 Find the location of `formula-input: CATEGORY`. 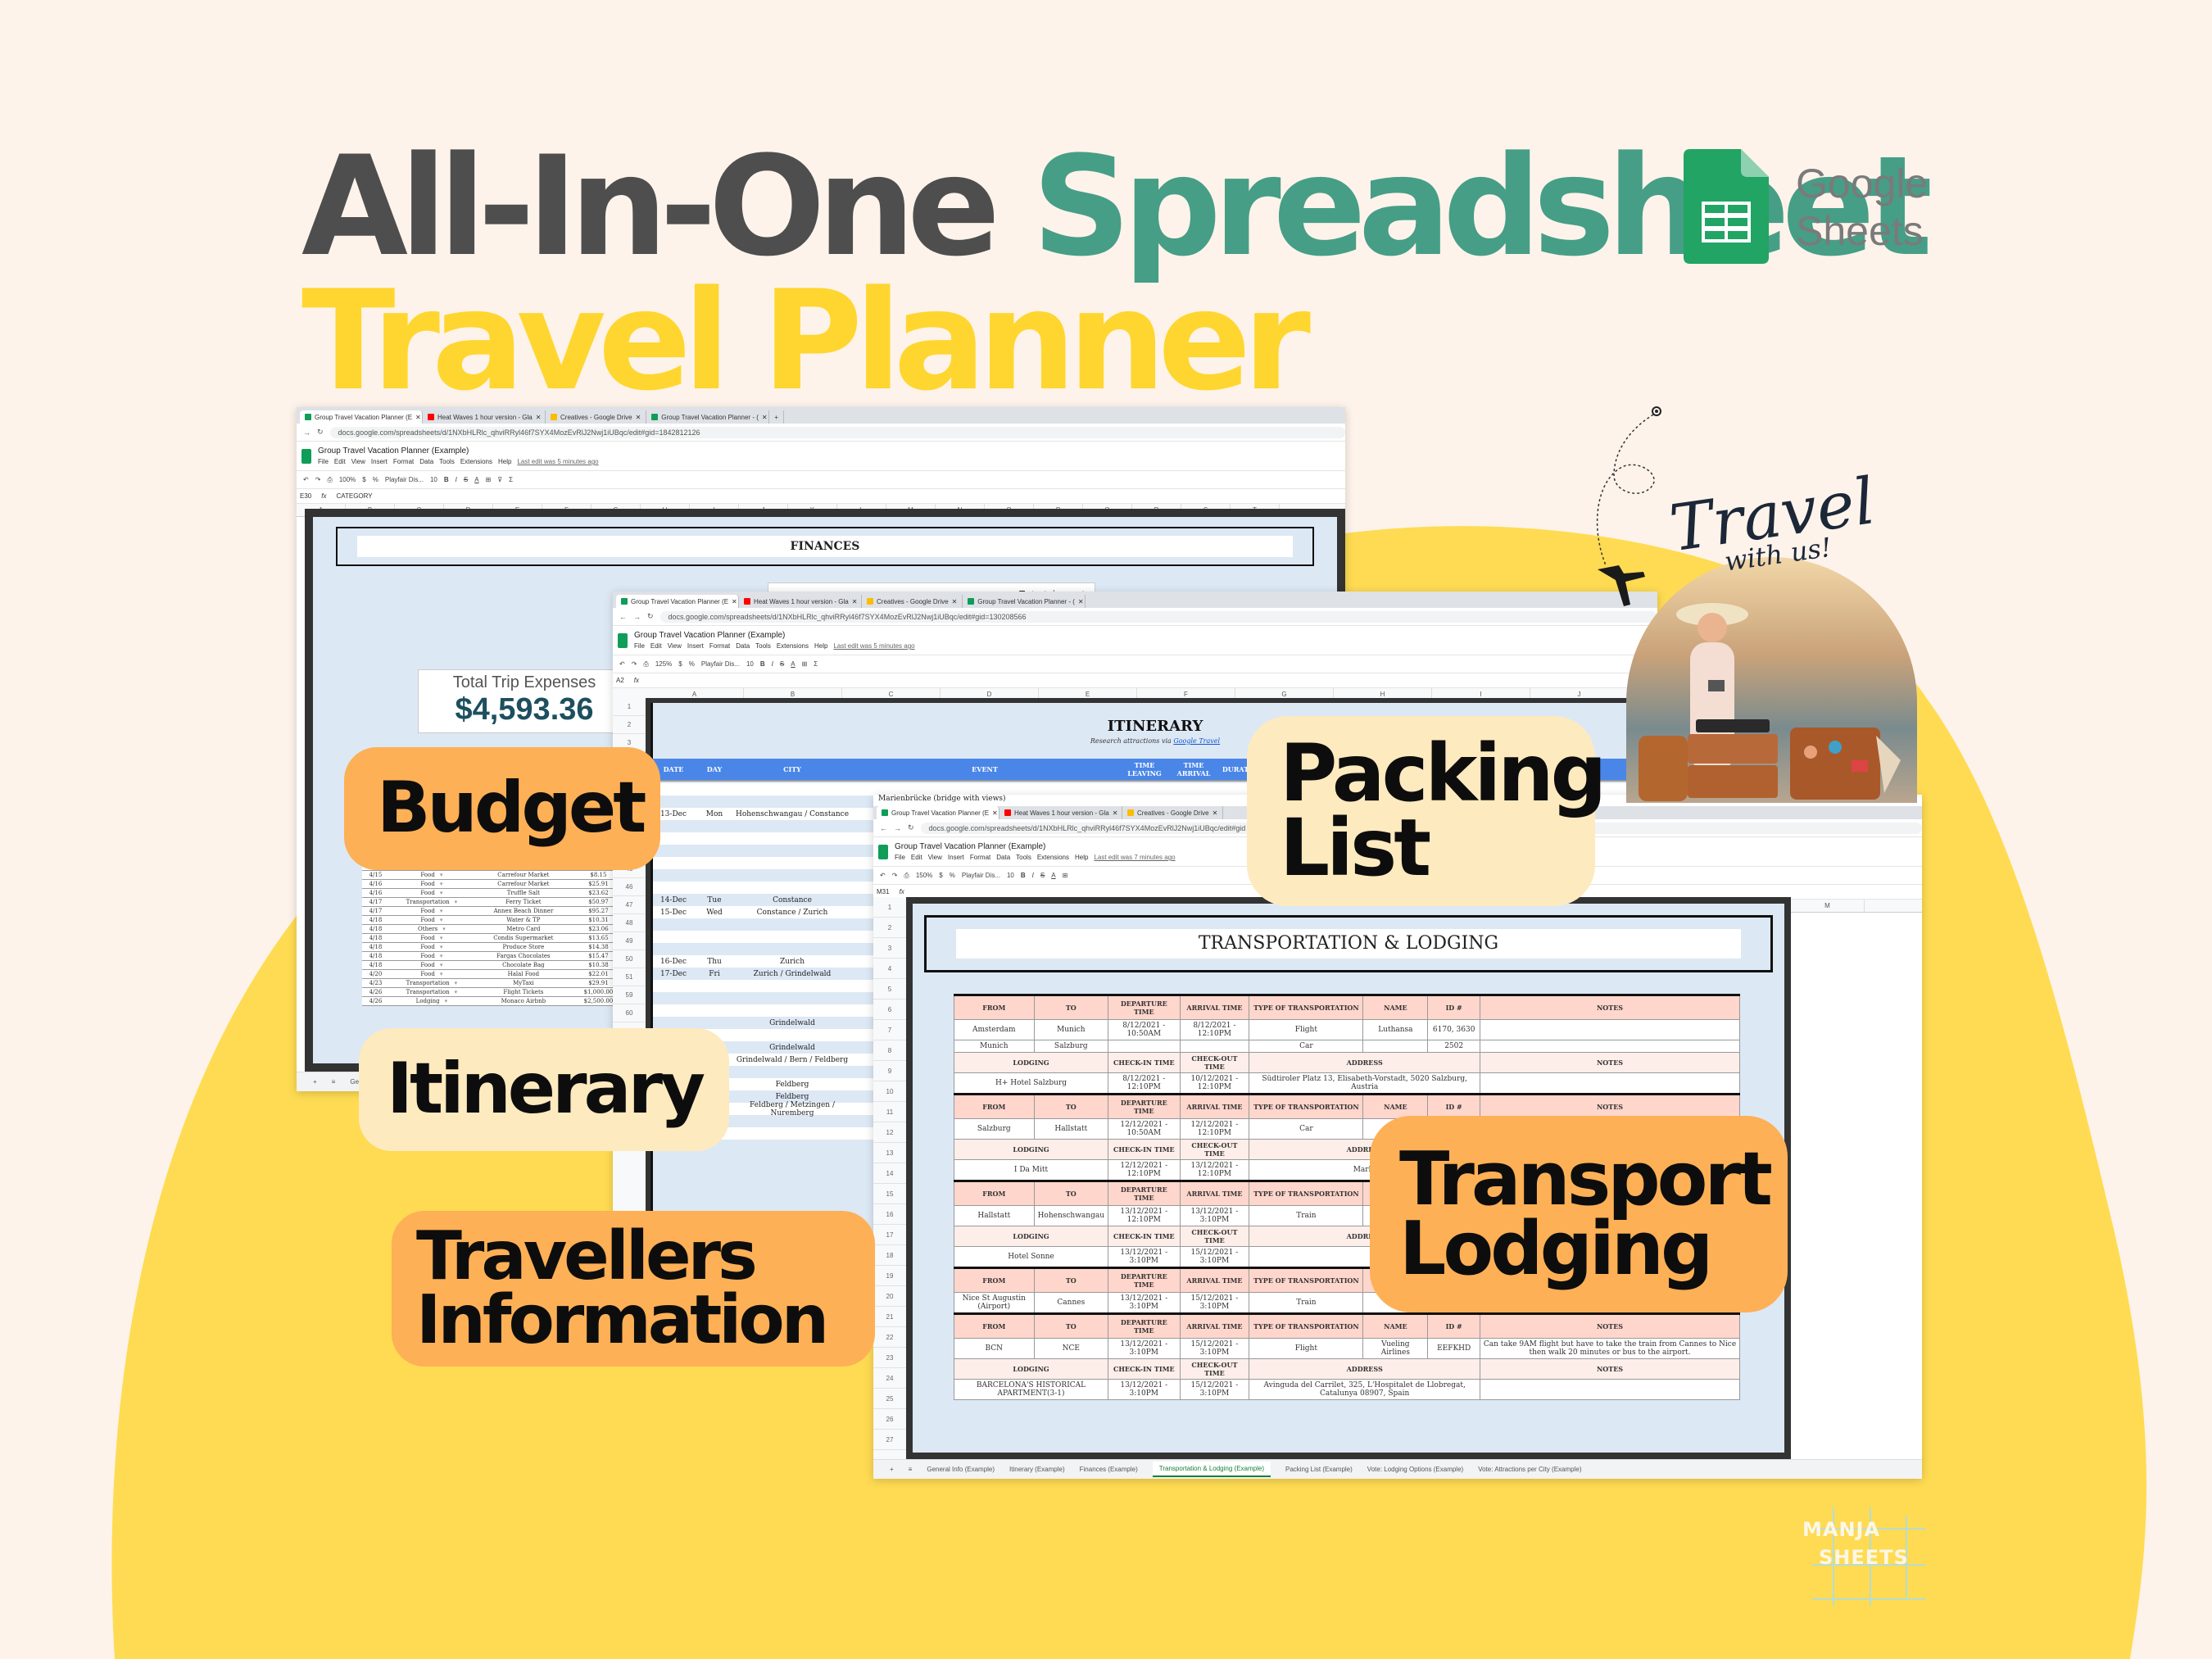

formula-input: CATEGORY is located at coordinates (354, 496).